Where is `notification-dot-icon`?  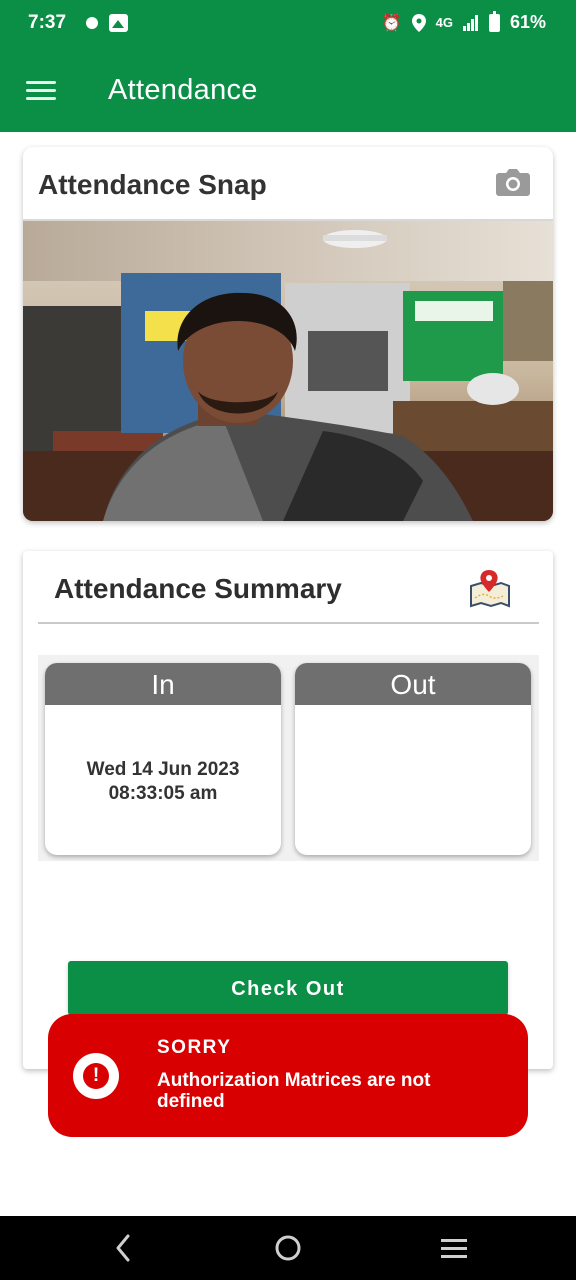
notification-dot-icon is located at coordinates (92, 23).